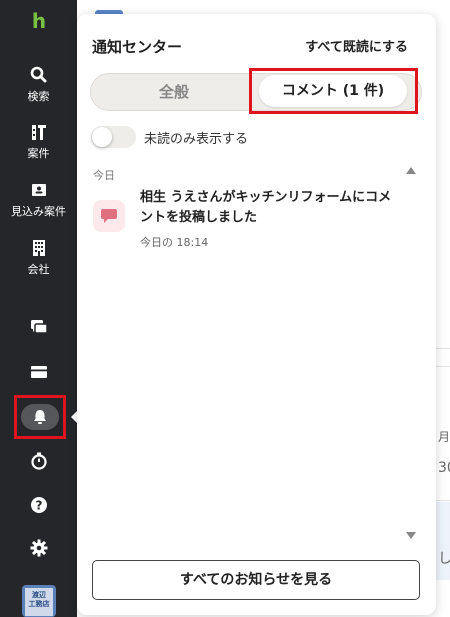  I want to click on bell-icon, so click(40, 417).